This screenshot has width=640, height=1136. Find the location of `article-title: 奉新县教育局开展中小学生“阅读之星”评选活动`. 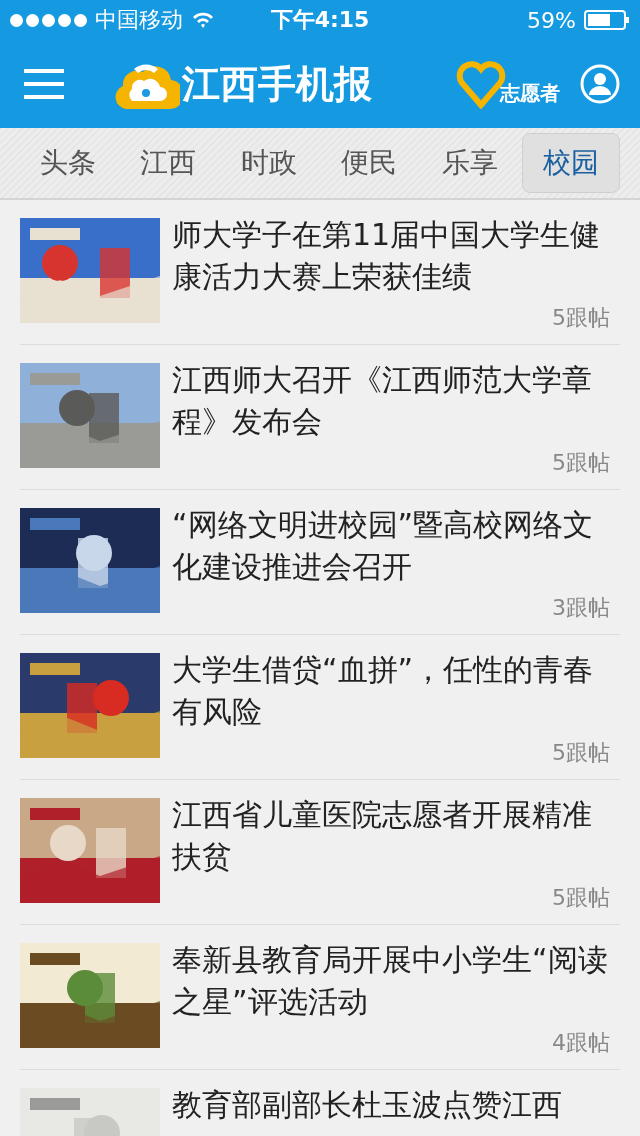

article-title: 奉新县教育局开展中小学生“阅读之星”评选活动 is located at coordinates (396, 981).